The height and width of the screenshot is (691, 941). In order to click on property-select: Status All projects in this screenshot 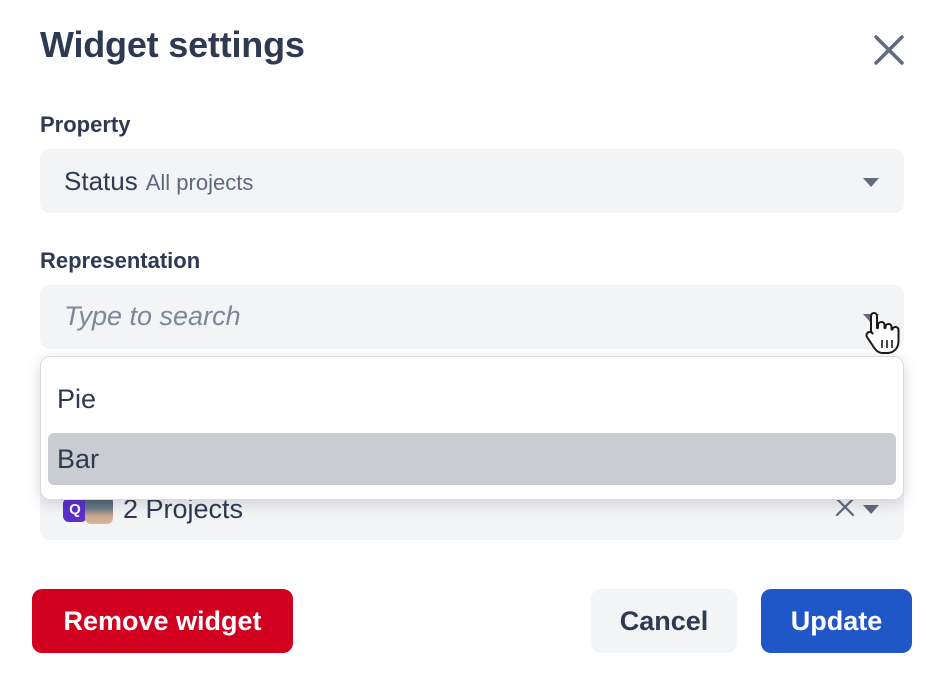, I will do `click(472, 181)`.